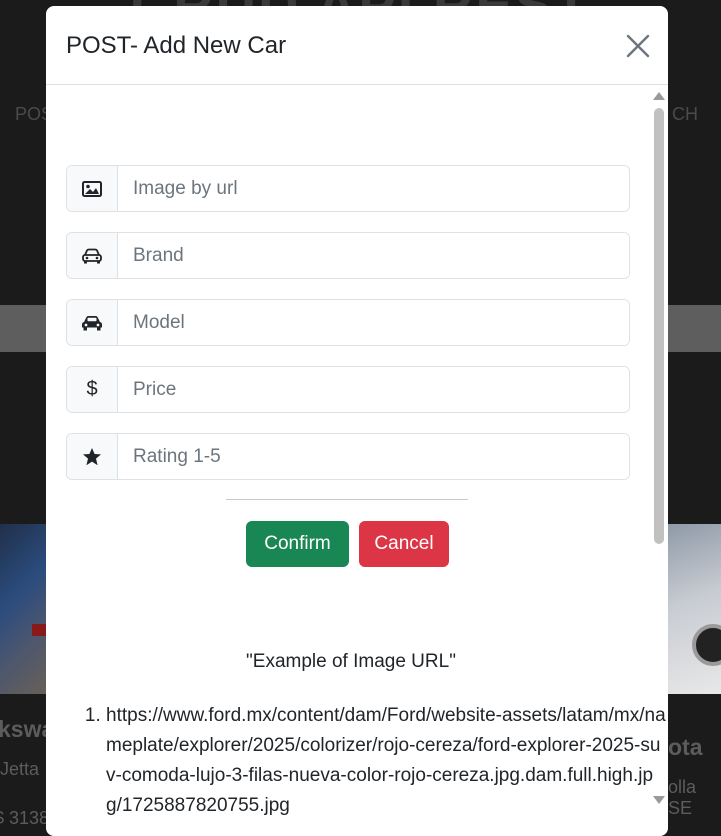 This screenshot has height=836, width=721. What do you see at coordinates (659, 96) in the screenshot?
I see `scroll-up-arrow-icon` at bounding box center [659, 96].